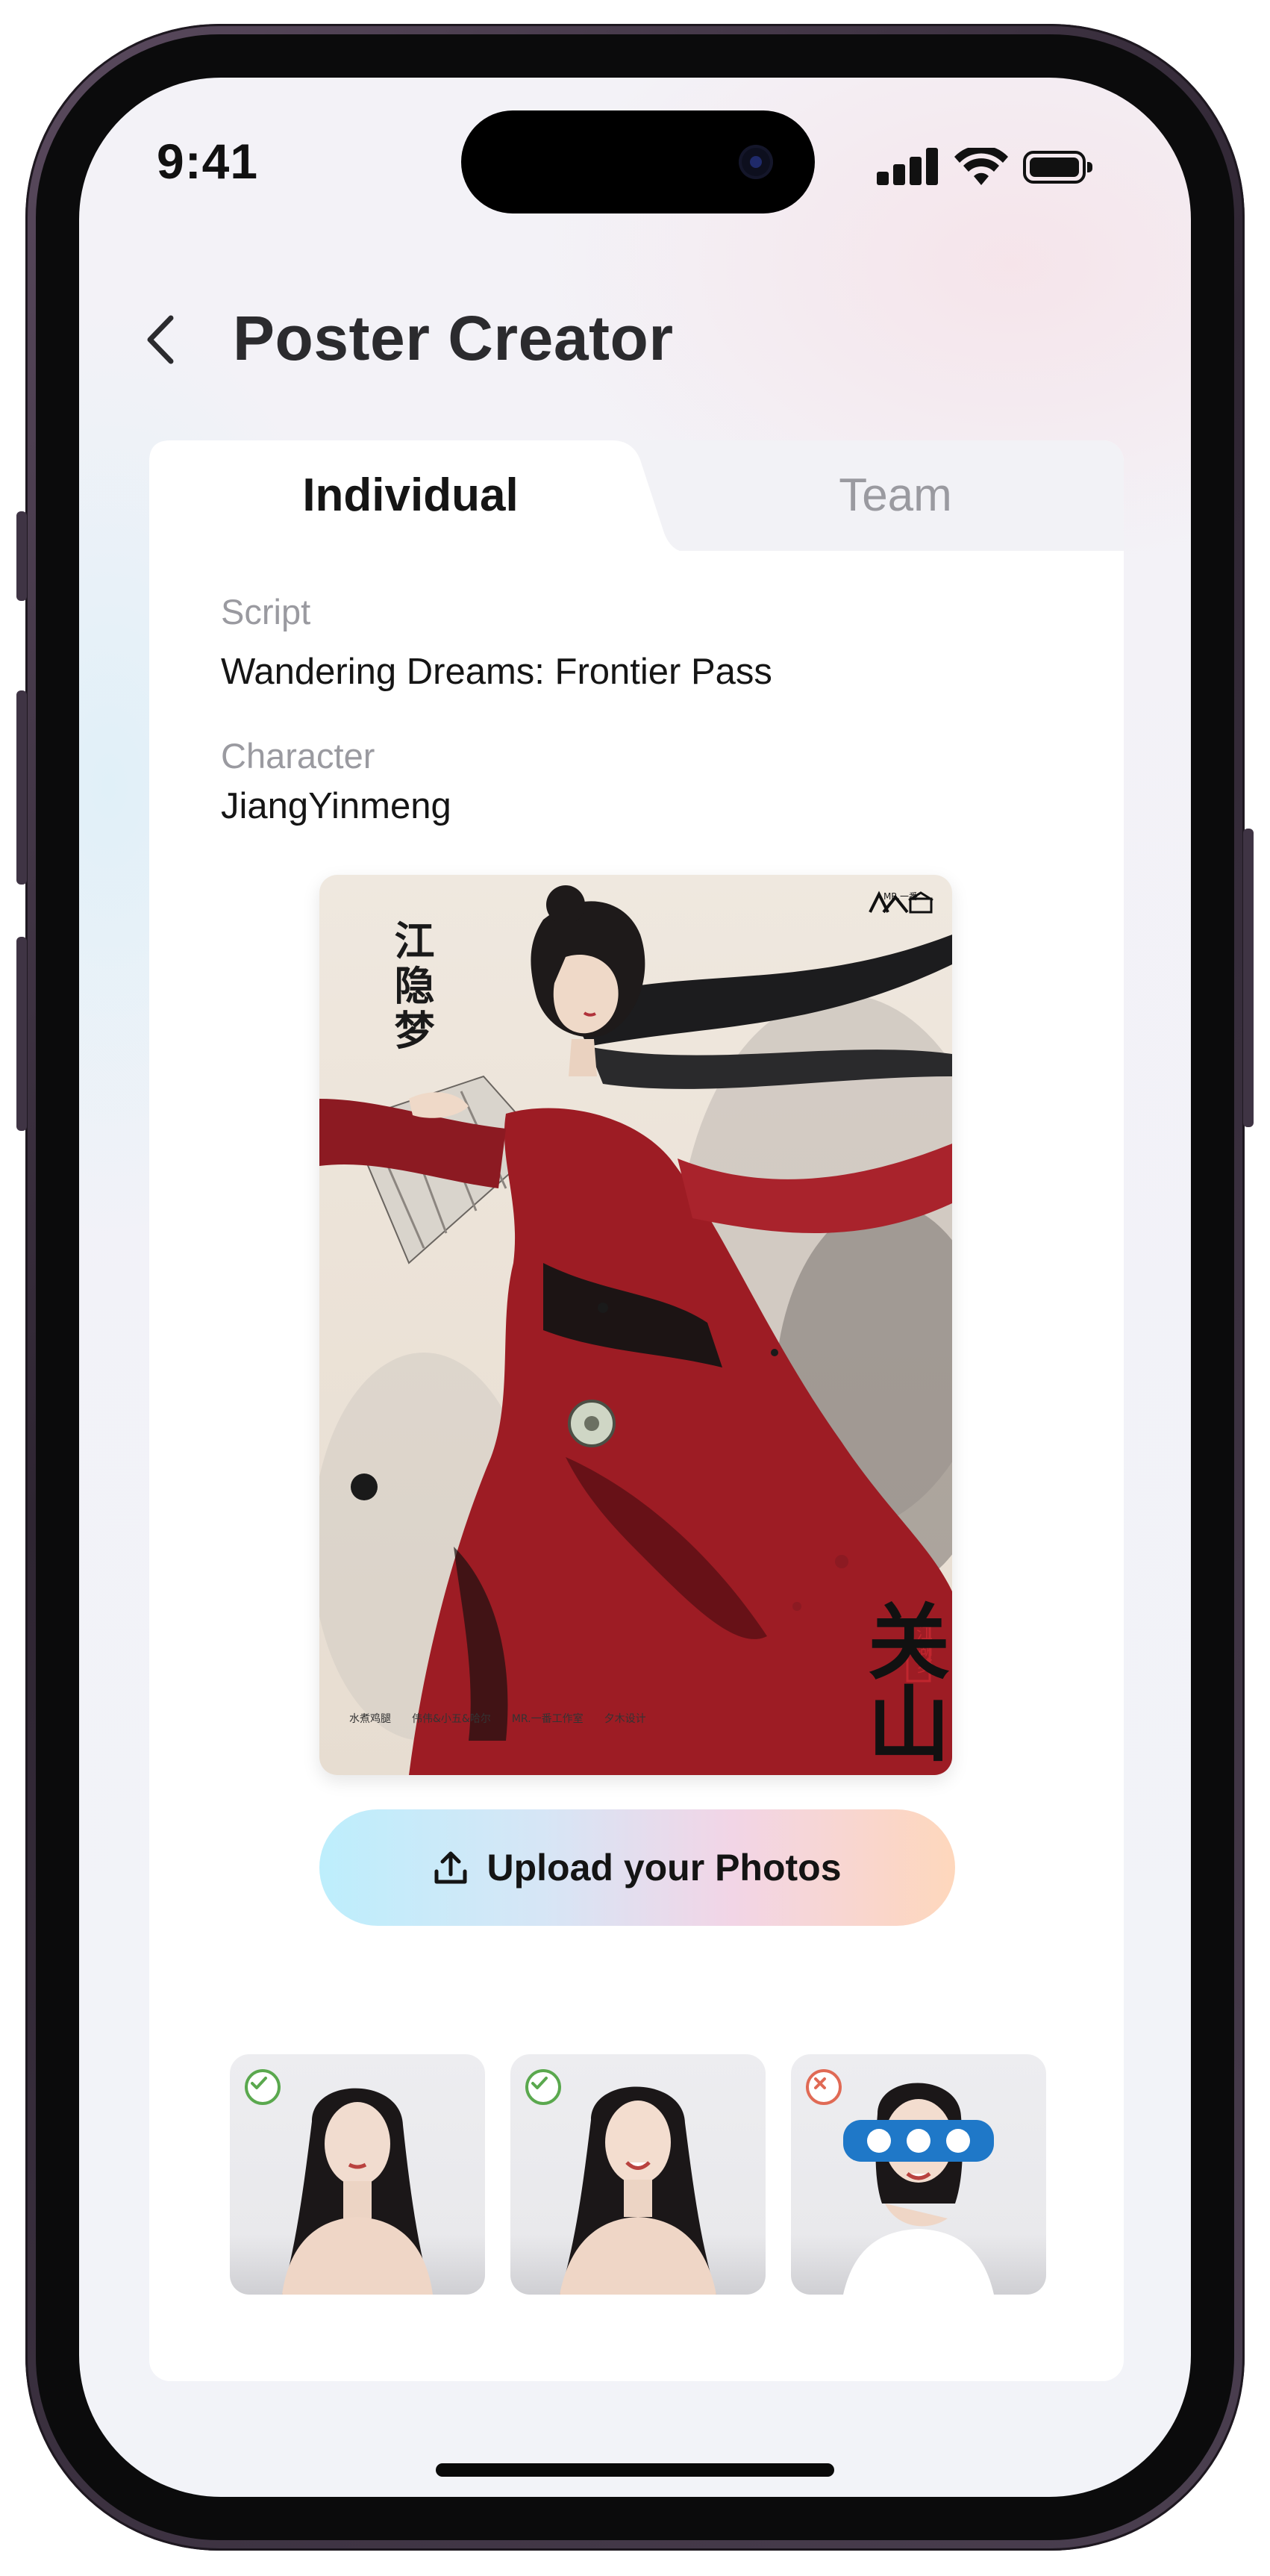 The width and height of the screenshot is (1270, 2576). I want to click on back-button, so click(161, 339).